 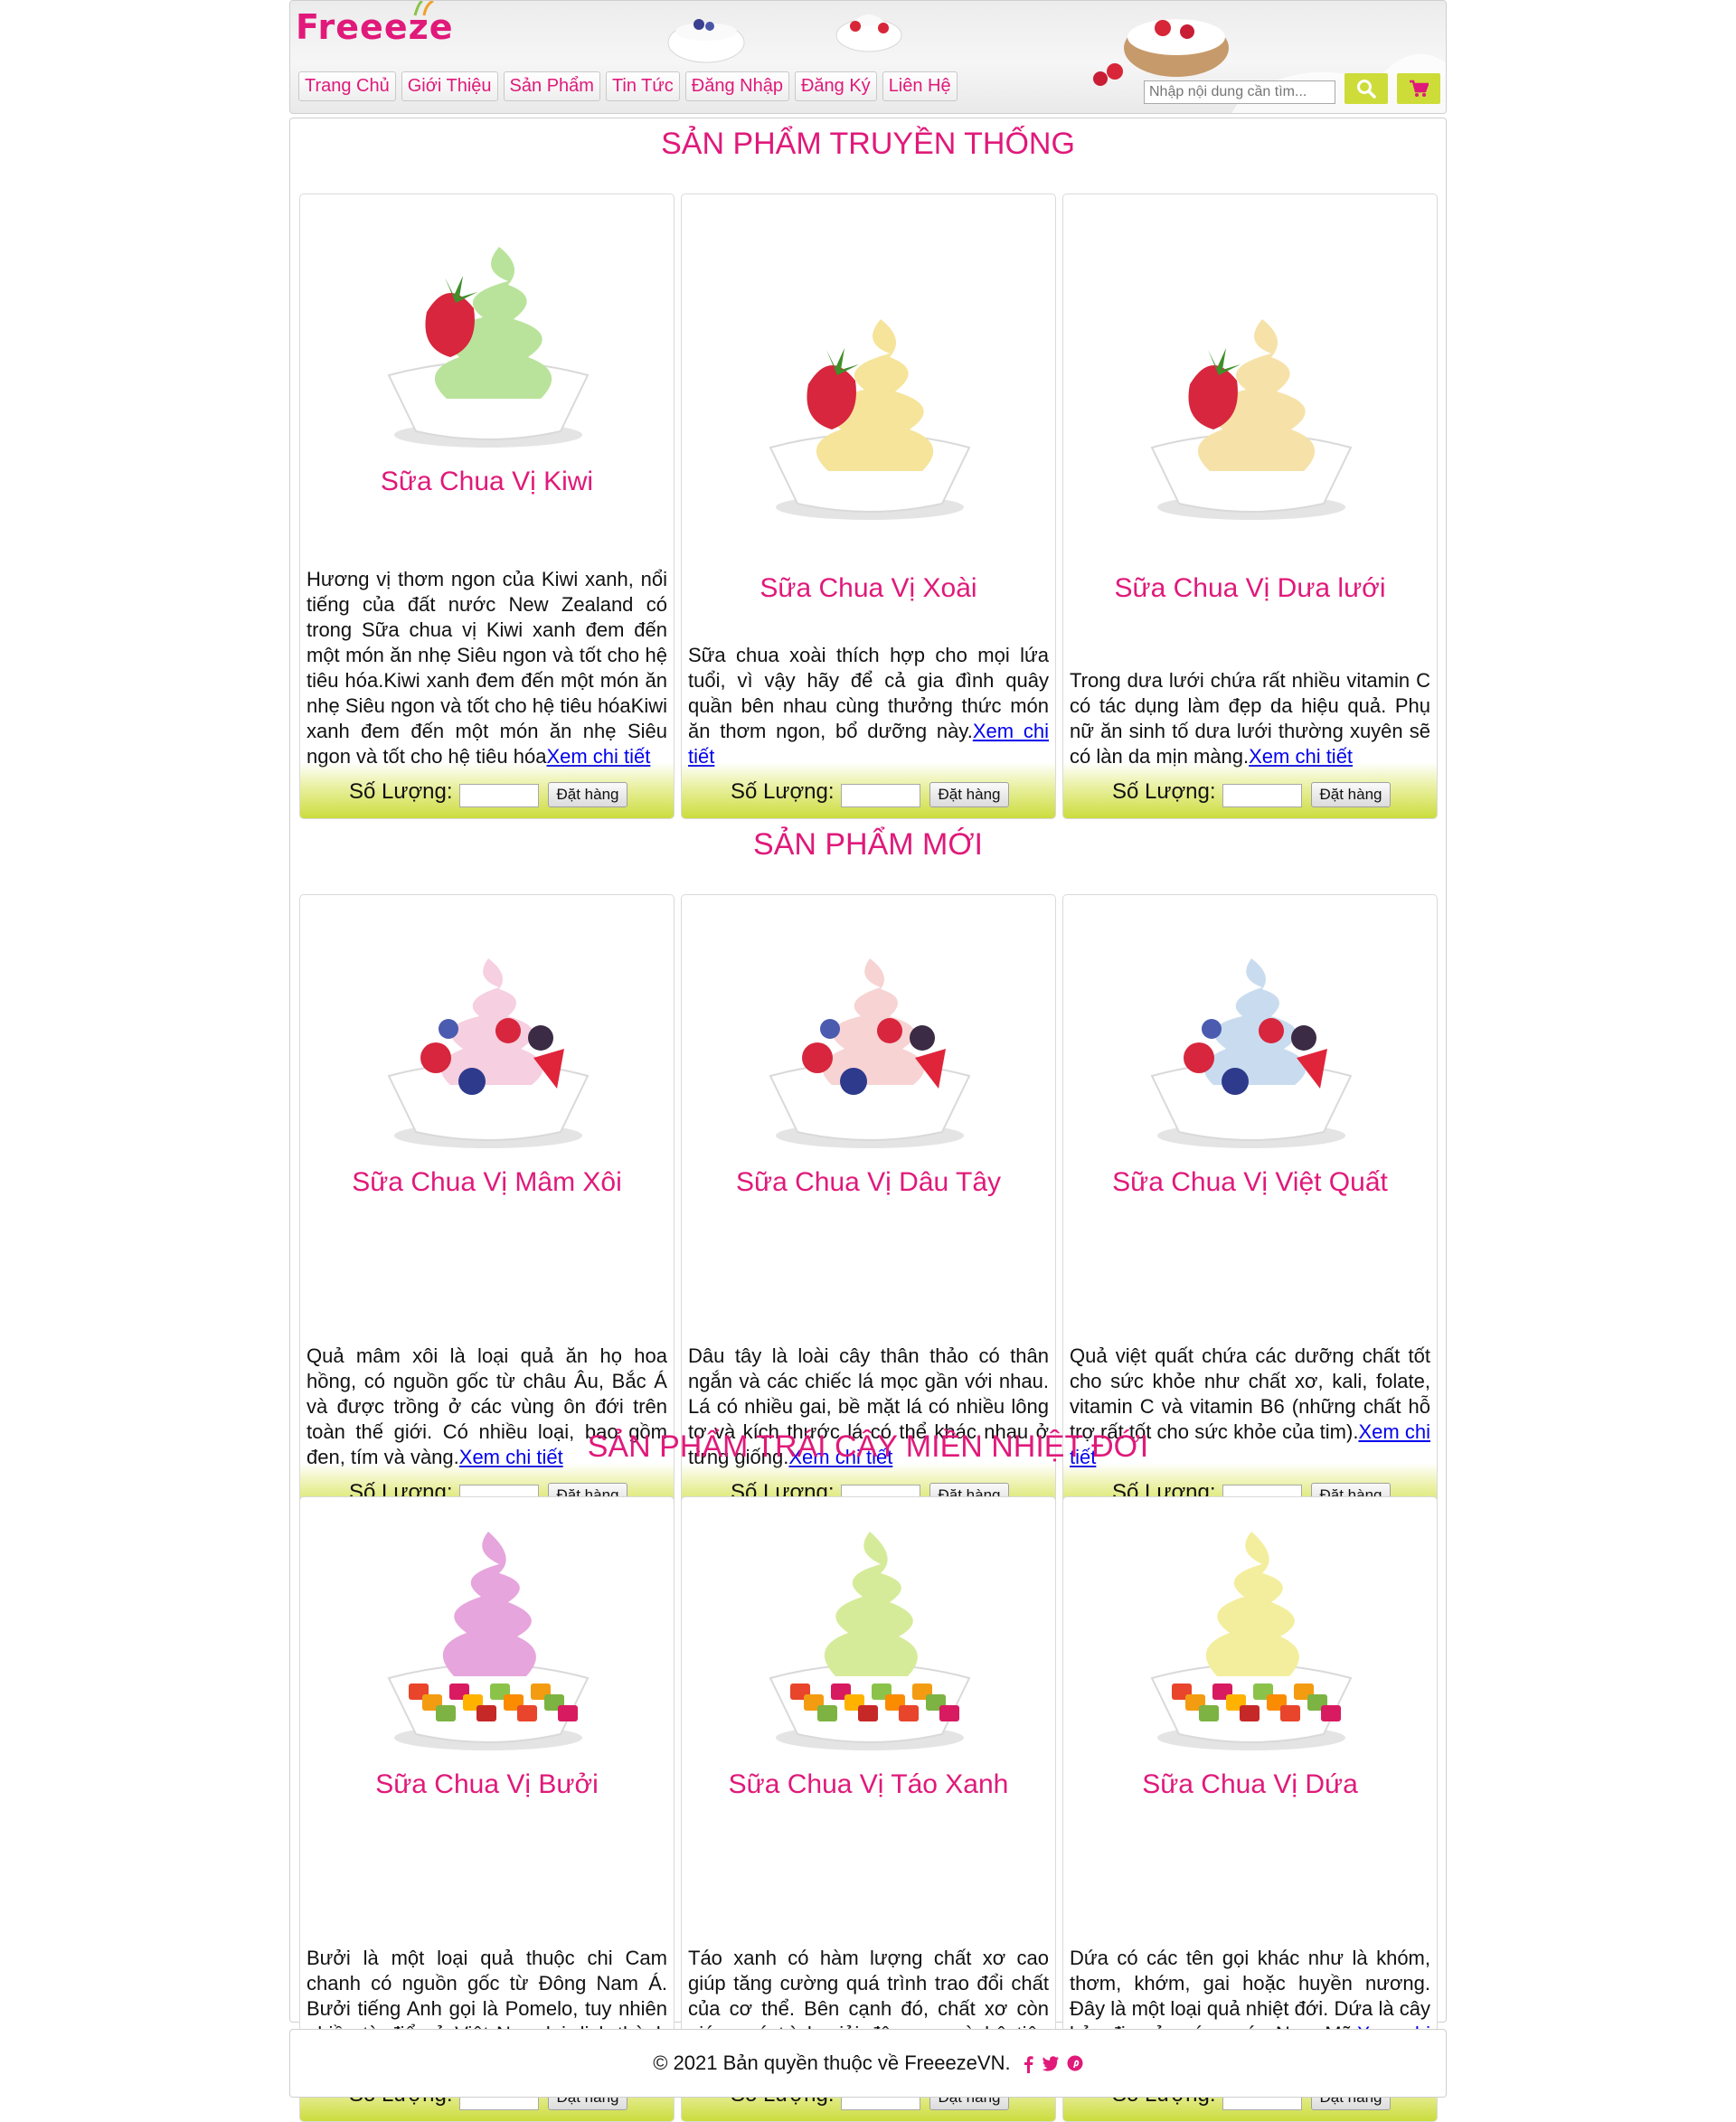 I want to click on nav-register: Đăng Ký, so click(x=836, y=86).